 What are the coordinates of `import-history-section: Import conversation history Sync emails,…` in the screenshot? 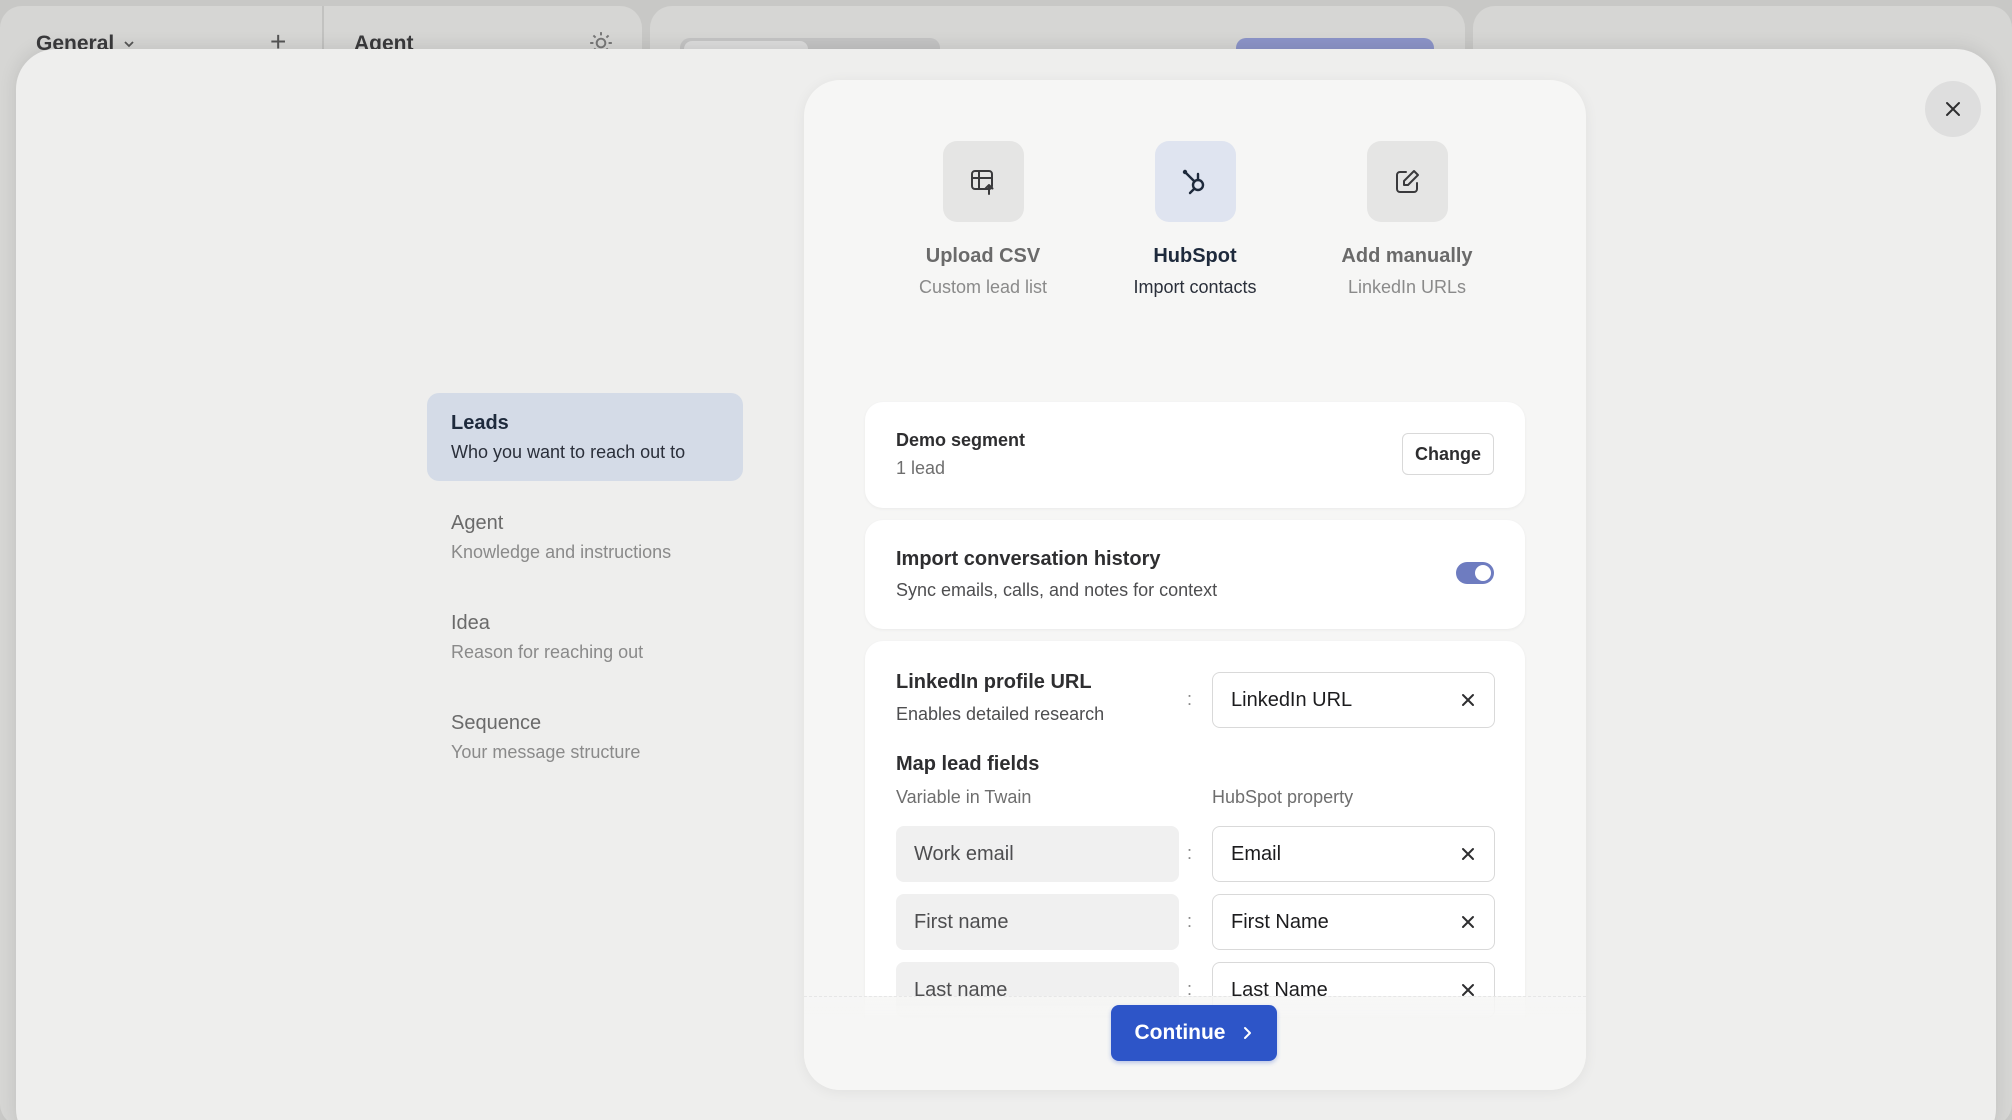 It's located at (1195, 574).